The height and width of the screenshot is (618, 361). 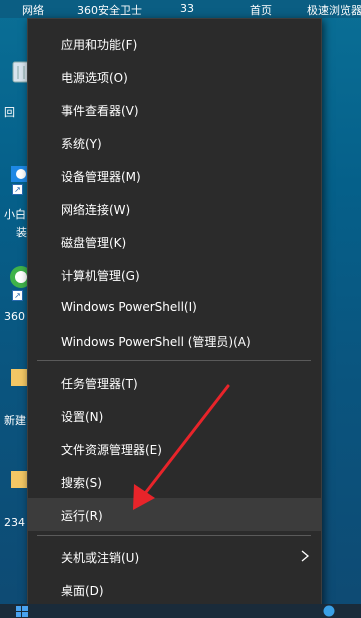 What do you see at coordinates (174, 241) in the screenshot?
I see `menu-item-disk-management: 磁盘管理(K)` at bounding box center [174, 241].